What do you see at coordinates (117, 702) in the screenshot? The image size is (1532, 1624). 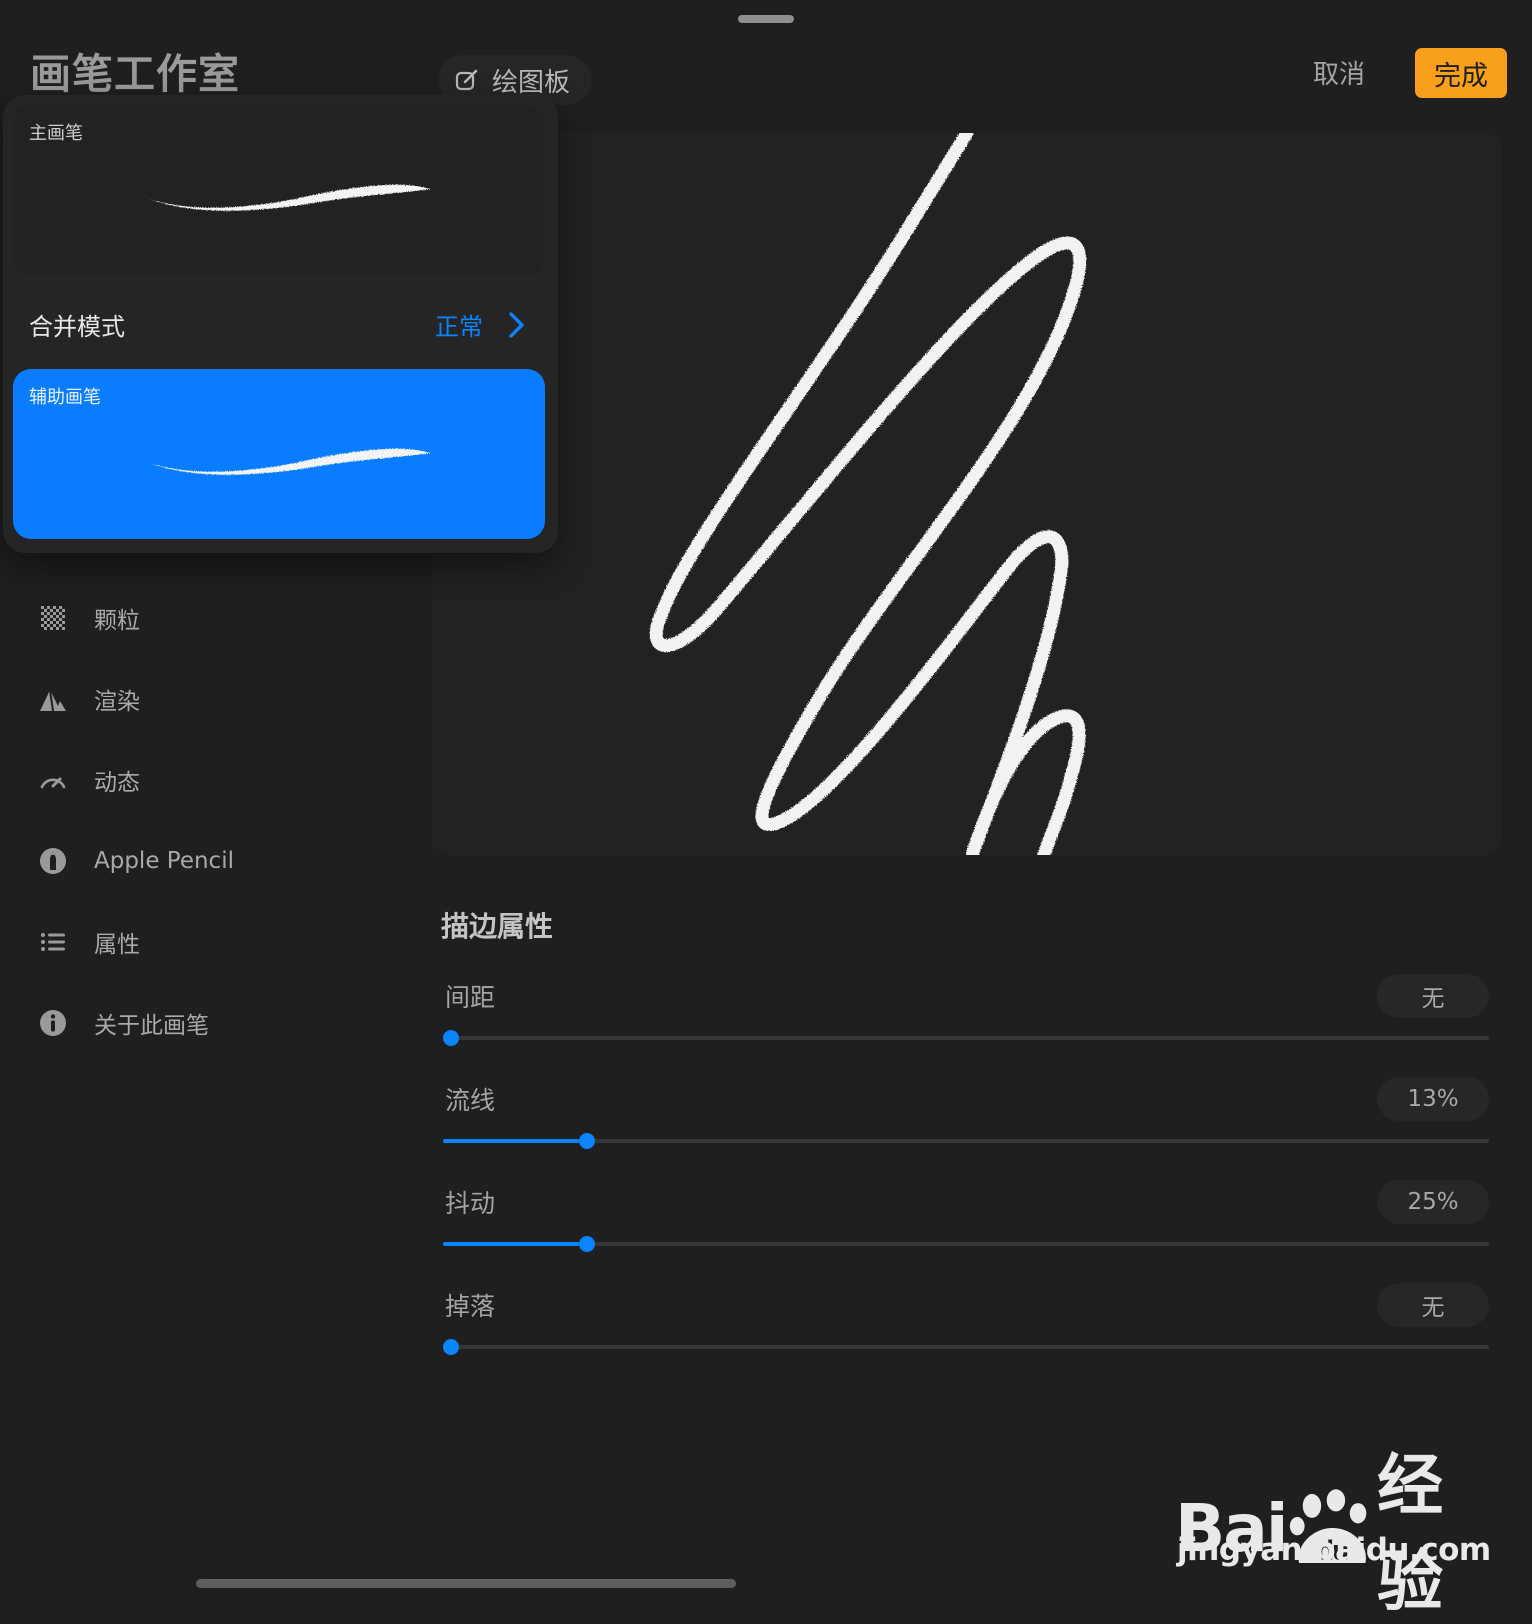 I see `sidebar-item-label: 渲染` at bounding box center [117, 702].